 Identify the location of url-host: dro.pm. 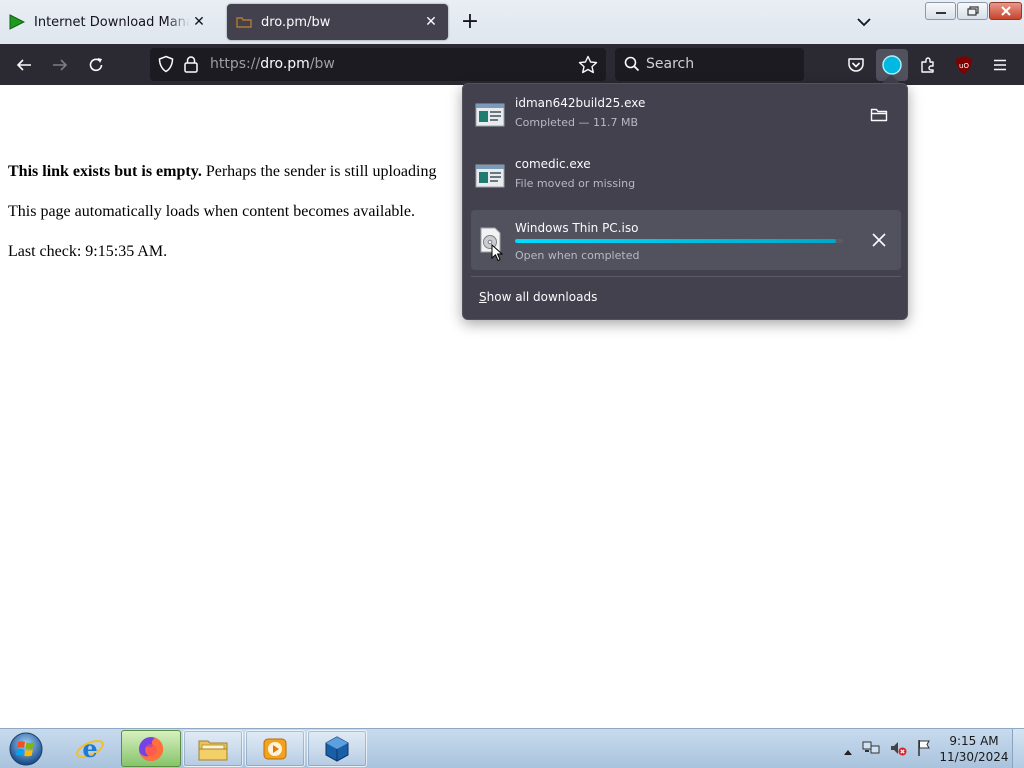
(285, 64).